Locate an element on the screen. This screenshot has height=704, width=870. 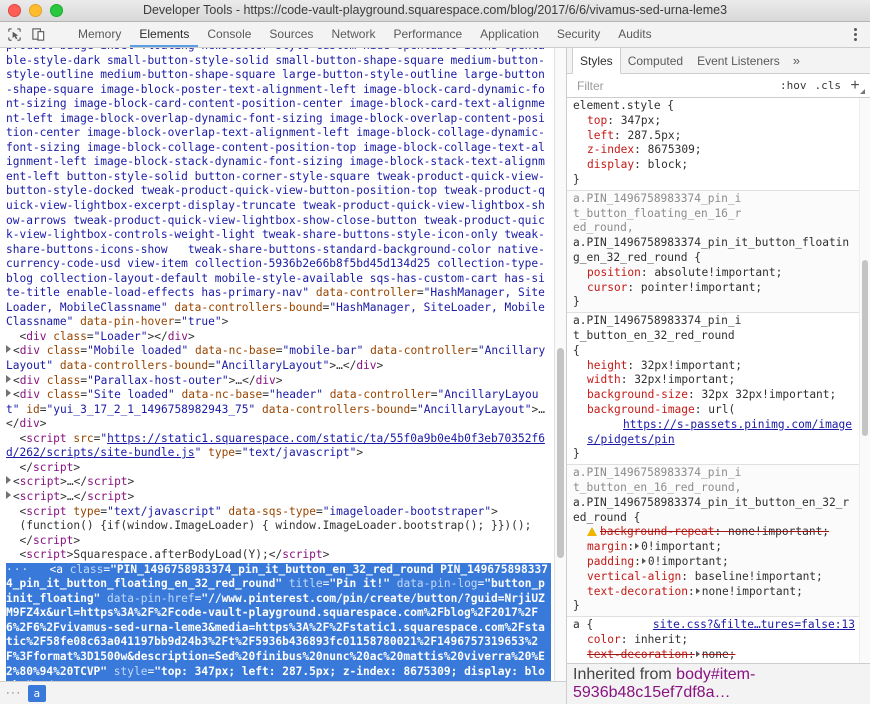
style-property-name: text-decoration is located at coordinates (637, 654).